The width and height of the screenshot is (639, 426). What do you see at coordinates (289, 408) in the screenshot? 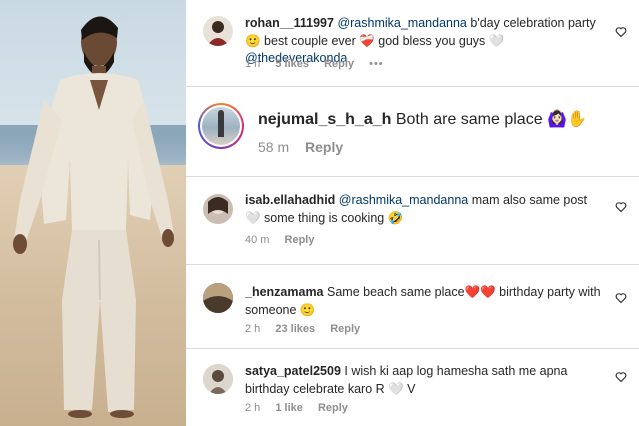
I see `comment-likes: 1 like` at bounding box center [289, 408].